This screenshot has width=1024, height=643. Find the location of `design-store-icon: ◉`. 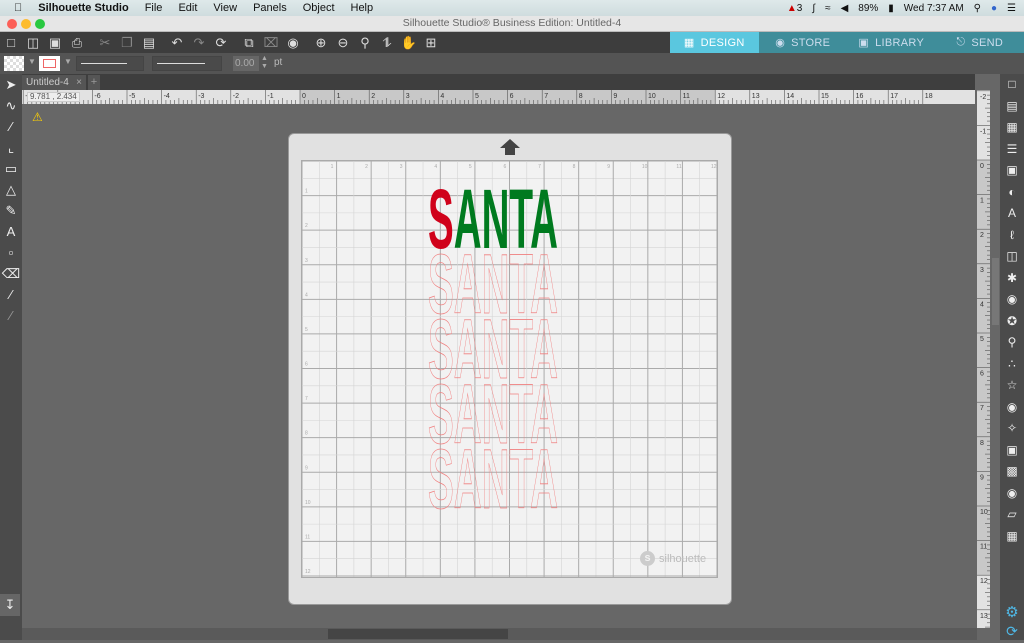

design-store-icon: ◉ is located at coordinates (1012, 408).